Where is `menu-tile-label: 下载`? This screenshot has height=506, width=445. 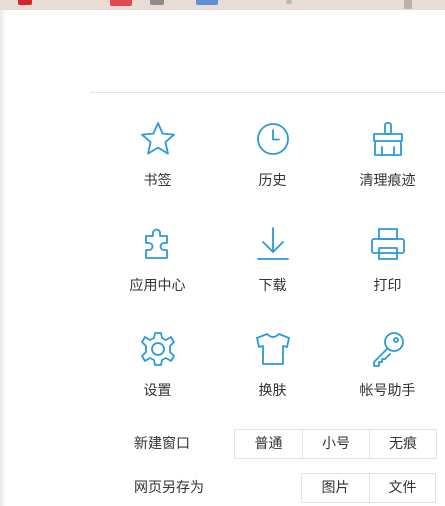 menu-tile-label: 下载 is located at coordinates (272, 286).